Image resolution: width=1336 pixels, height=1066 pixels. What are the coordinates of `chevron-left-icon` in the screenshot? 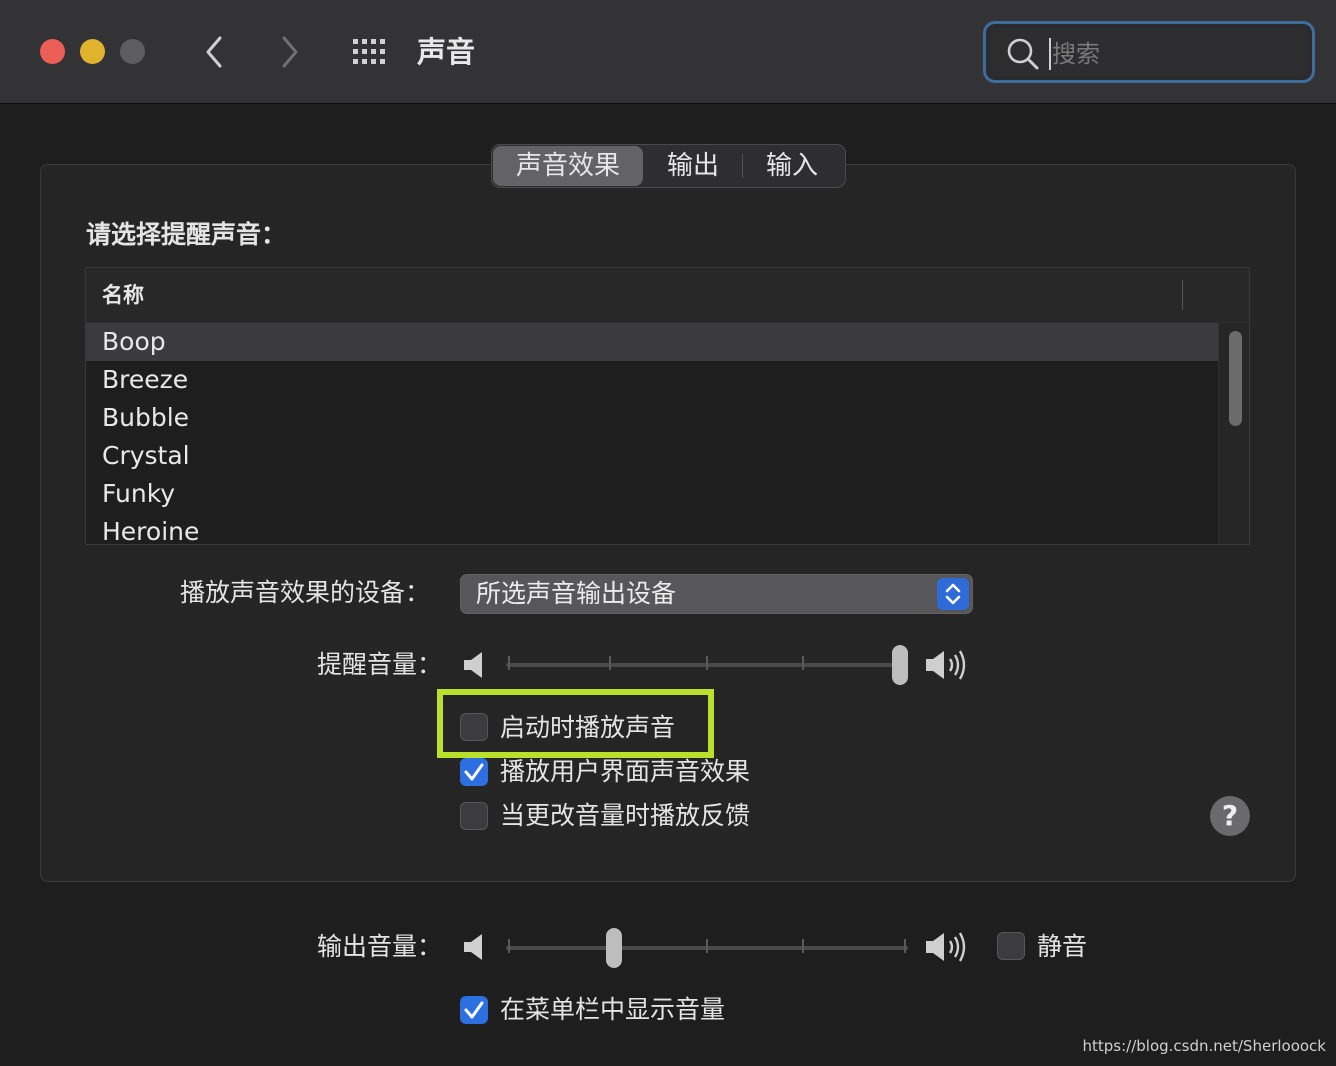 It's located at (214, 52).